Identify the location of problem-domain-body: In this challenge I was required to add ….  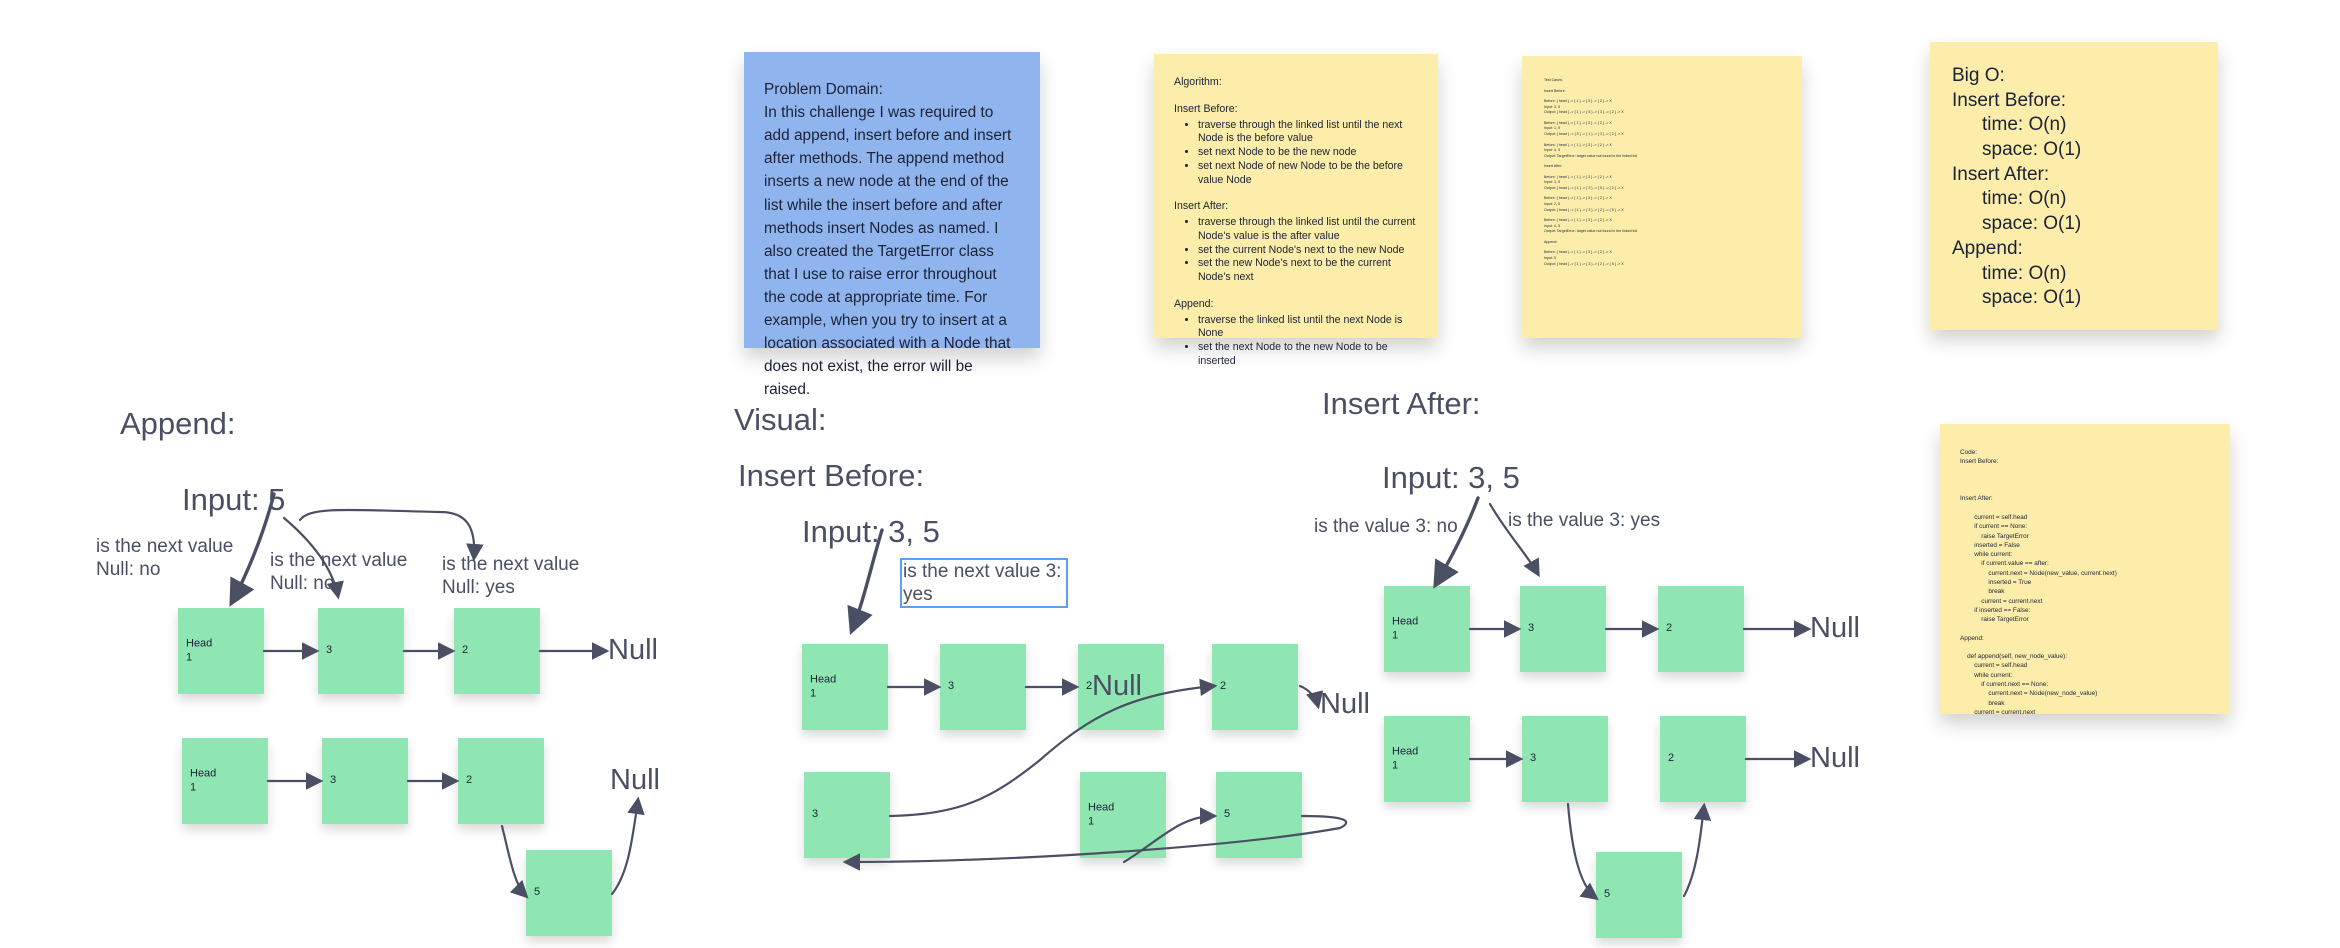
(888, 251).